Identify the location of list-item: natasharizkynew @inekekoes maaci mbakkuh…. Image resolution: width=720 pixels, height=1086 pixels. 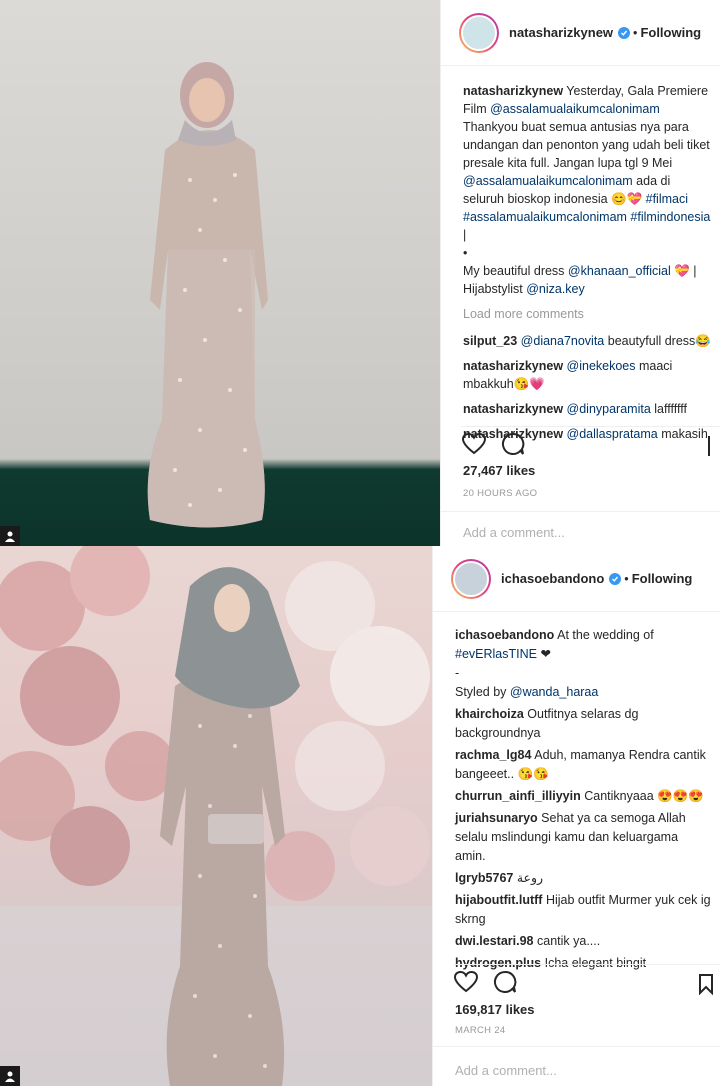
(568, 375).